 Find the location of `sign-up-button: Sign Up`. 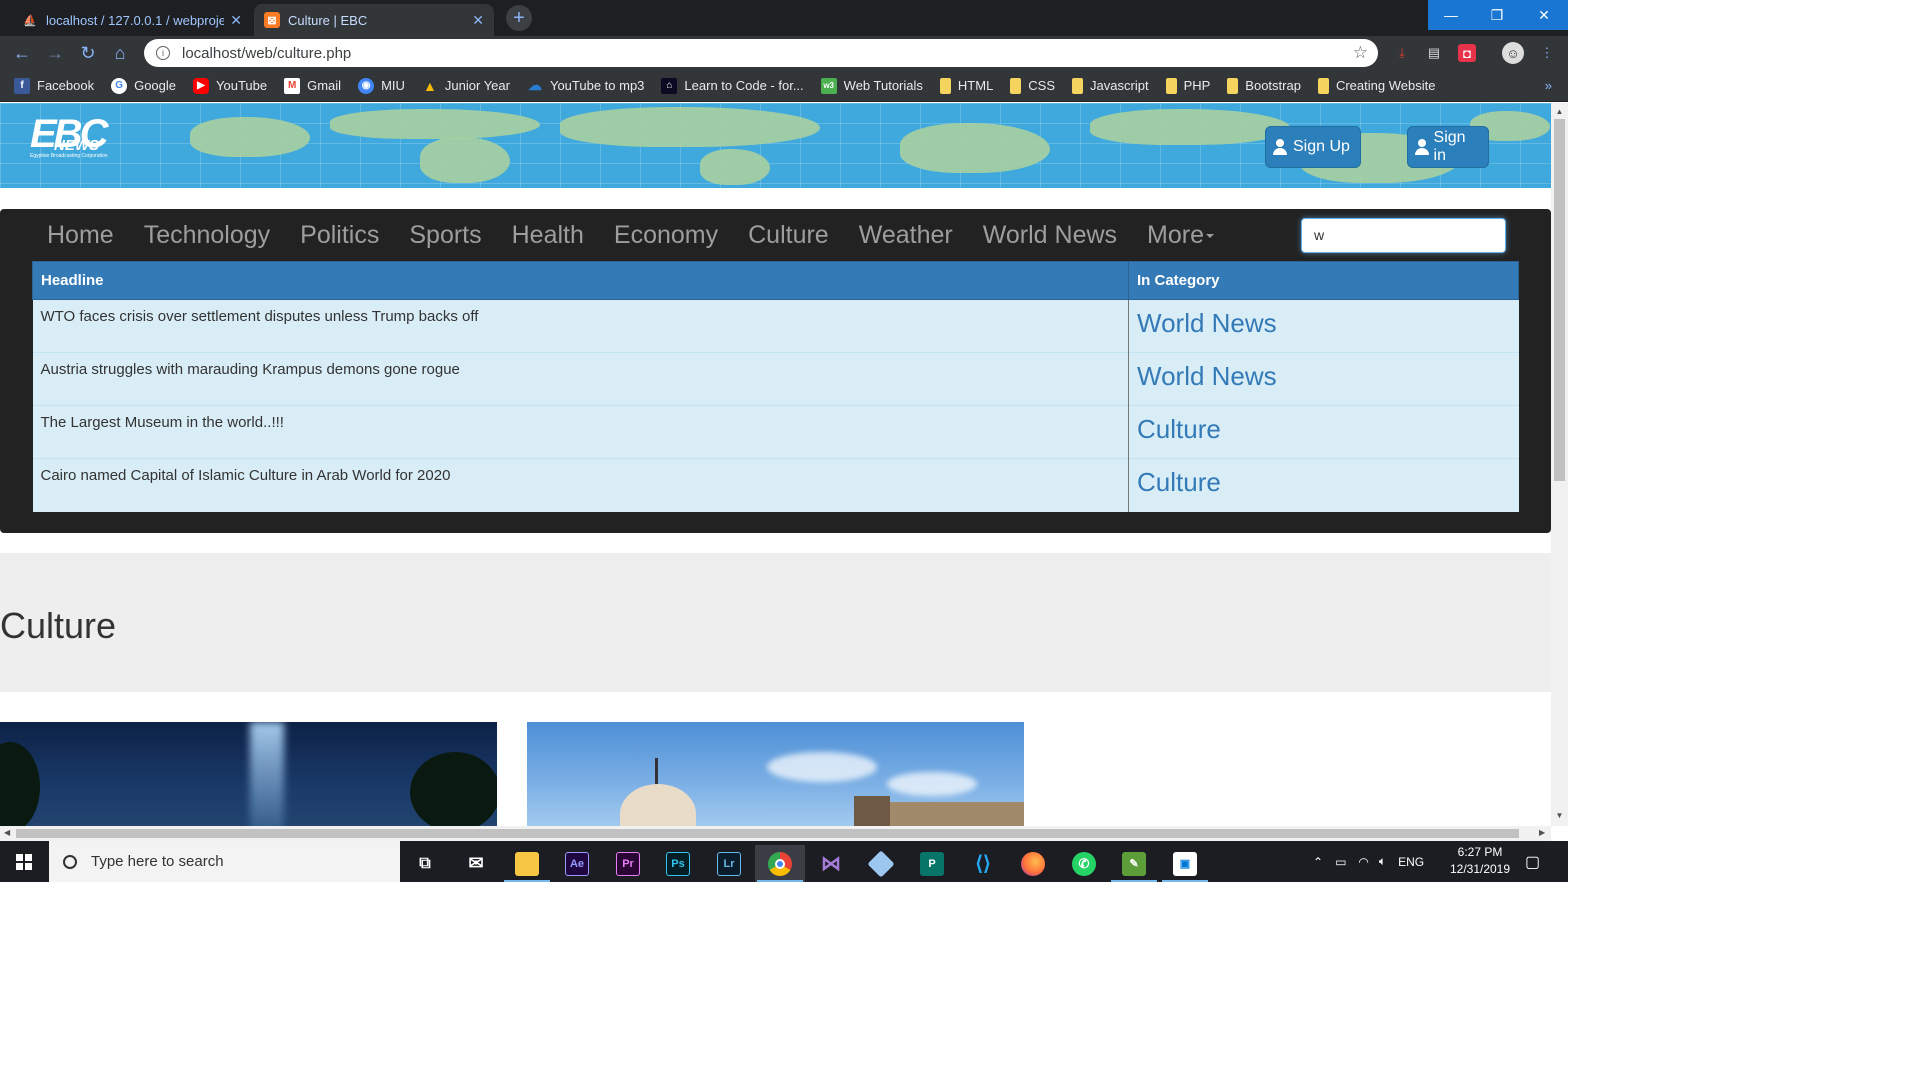

sign-up-button: Sign Up is located at coordinates (1313, 147).